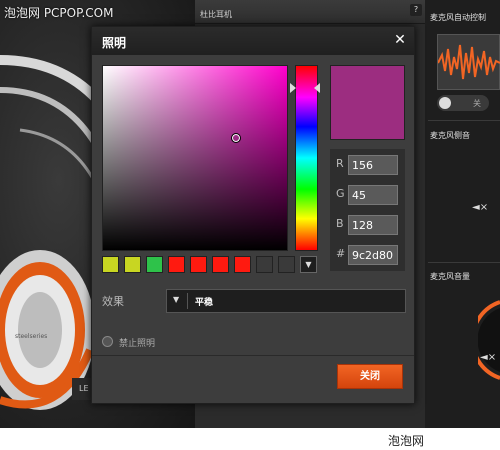 The image size is (500, 450). Describe the element at coordinates (458, 17) in the screenshot. I see `mic-auto-control-title: 麦克风自动控制` at that location.